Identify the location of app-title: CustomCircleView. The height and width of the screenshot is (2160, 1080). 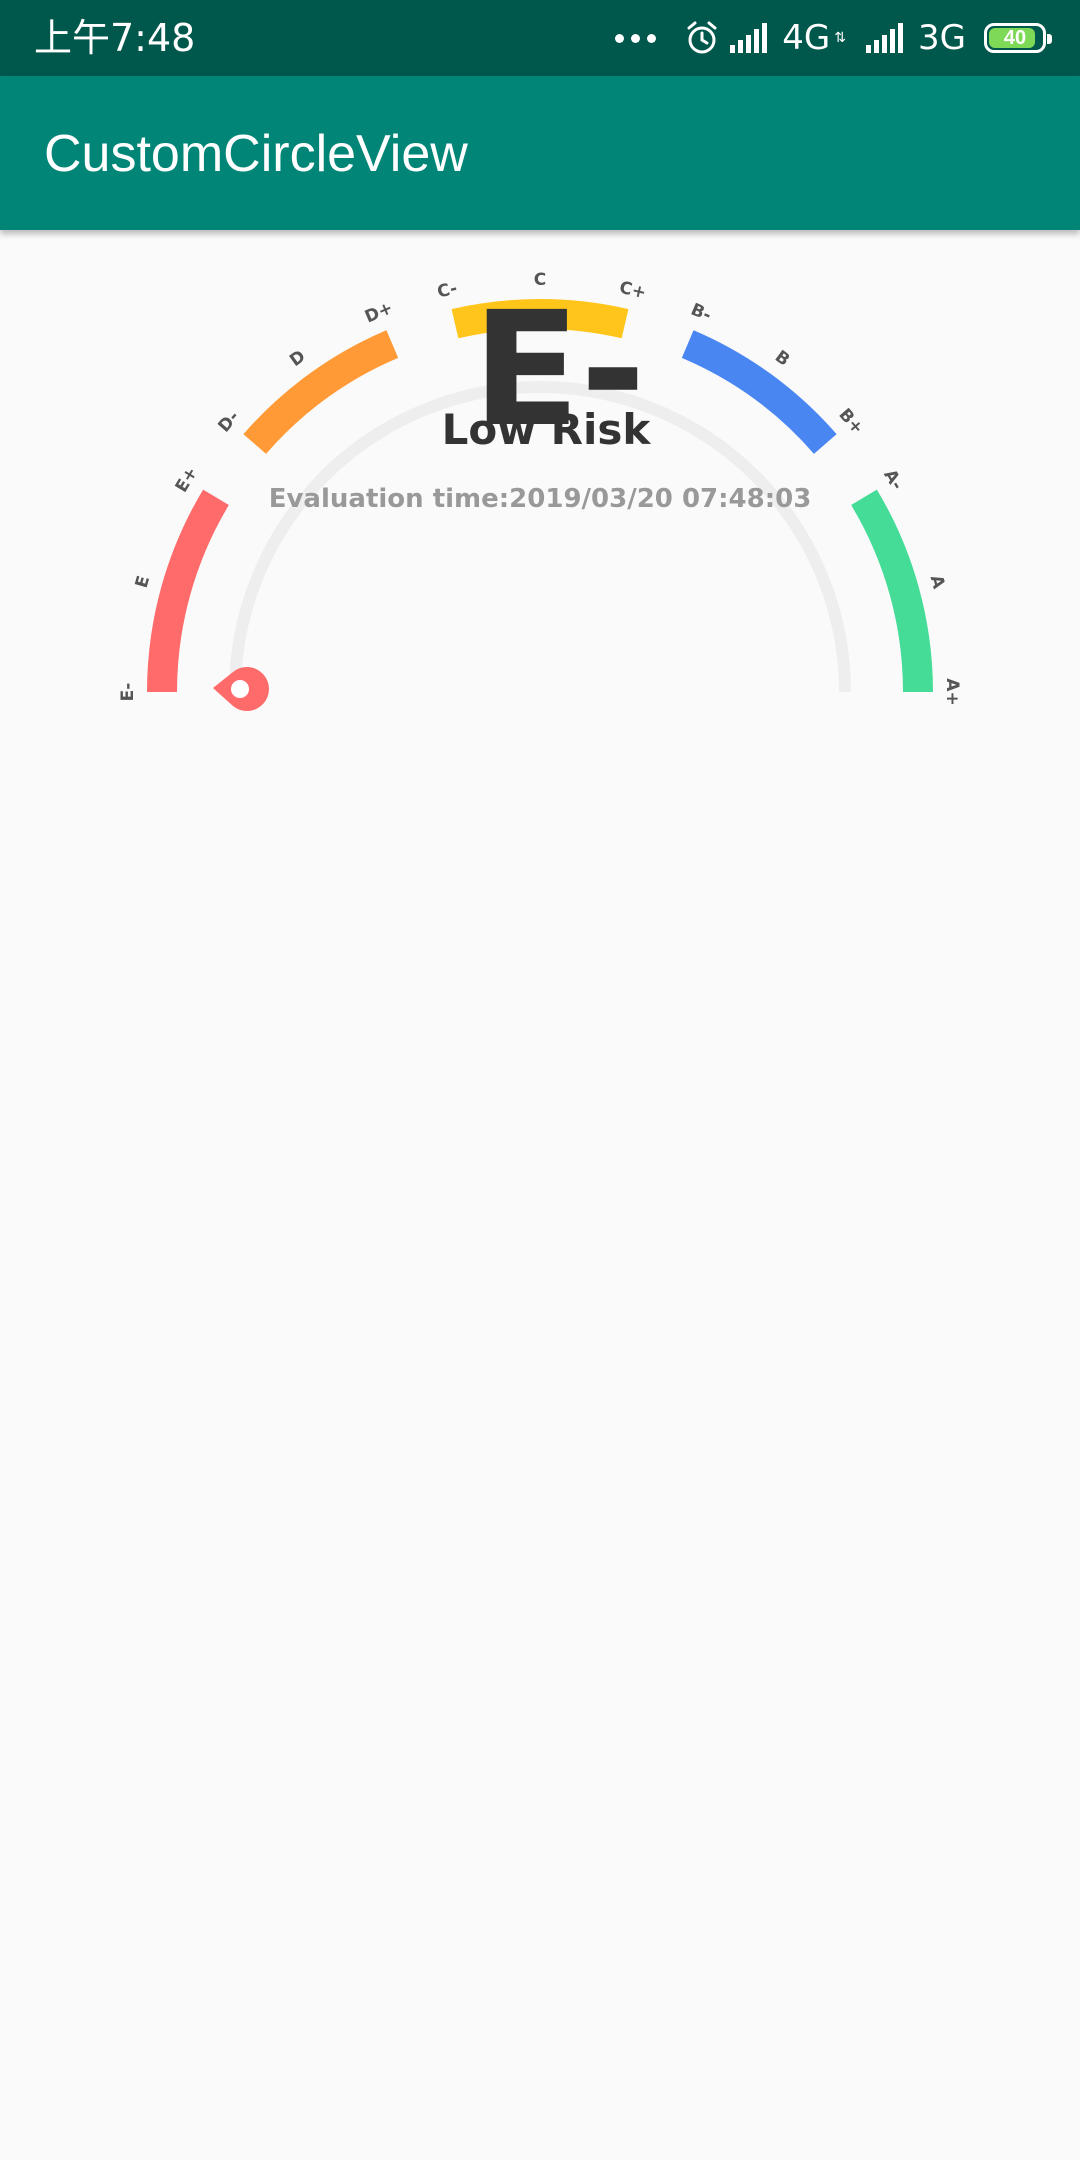
(256, 154).